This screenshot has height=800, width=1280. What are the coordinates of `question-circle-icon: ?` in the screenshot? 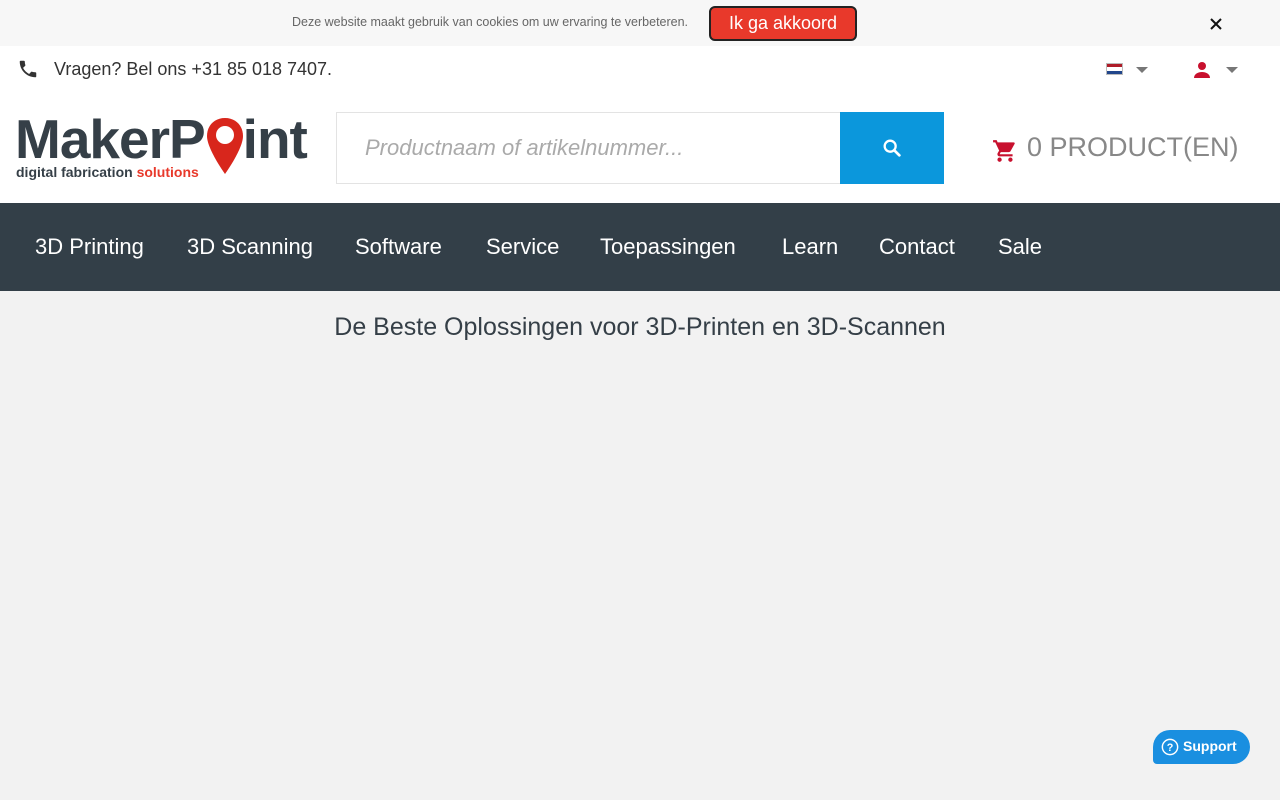 It's located at (1170, 747).